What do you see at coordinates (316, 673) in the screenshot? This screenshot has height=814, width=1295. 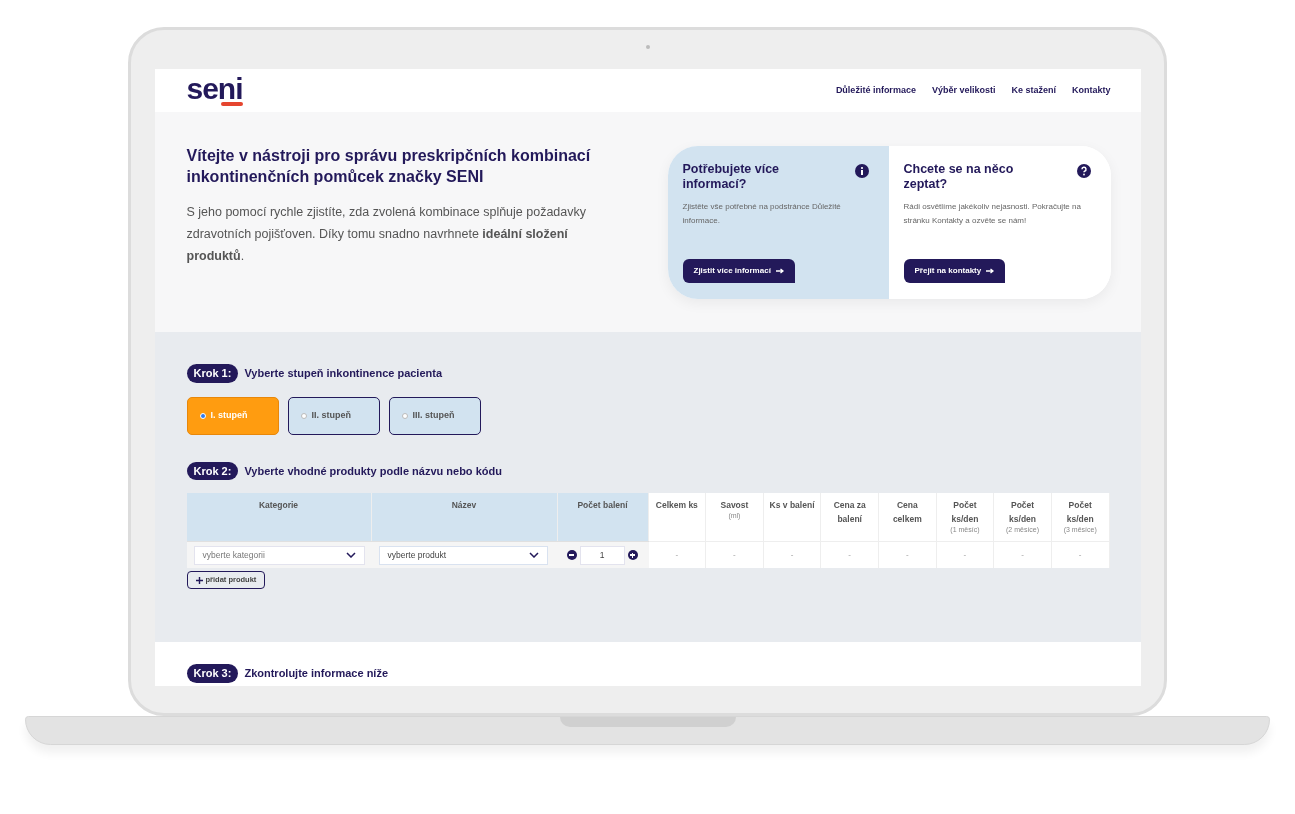 I see `step-title: Zkontrolujte informace níže` at bounding box center [316, 673].